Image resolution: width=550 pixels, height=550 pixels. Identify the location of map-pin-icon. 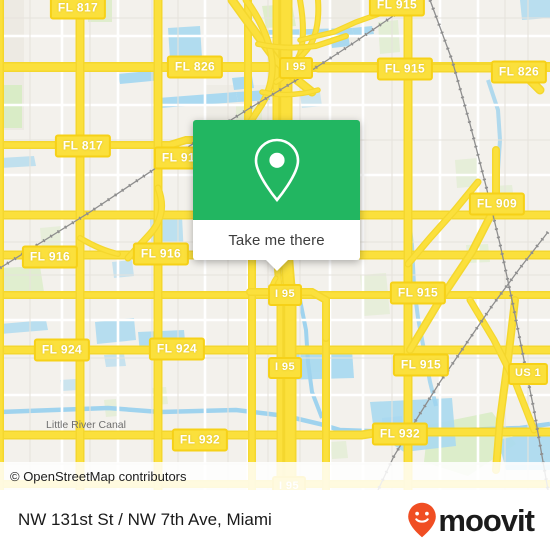
(276, 170).